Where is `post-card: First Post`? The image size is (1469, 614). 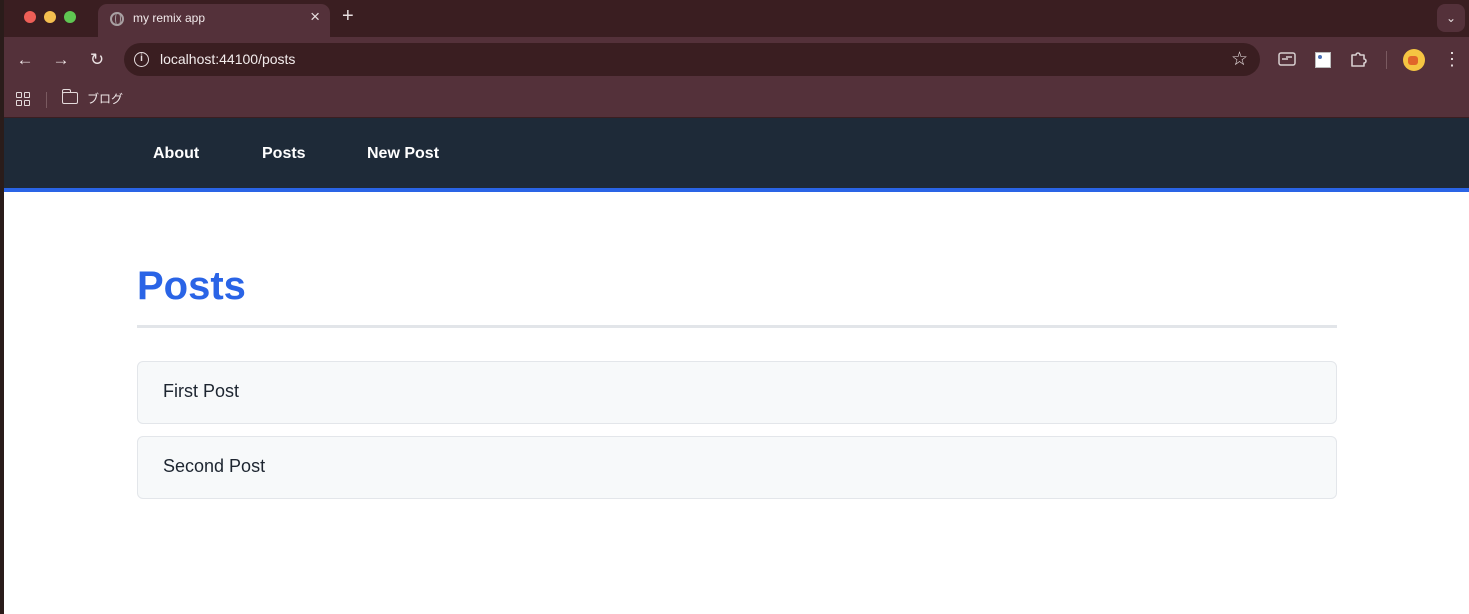 post-card: First Post is located at coordinates (737, 392).